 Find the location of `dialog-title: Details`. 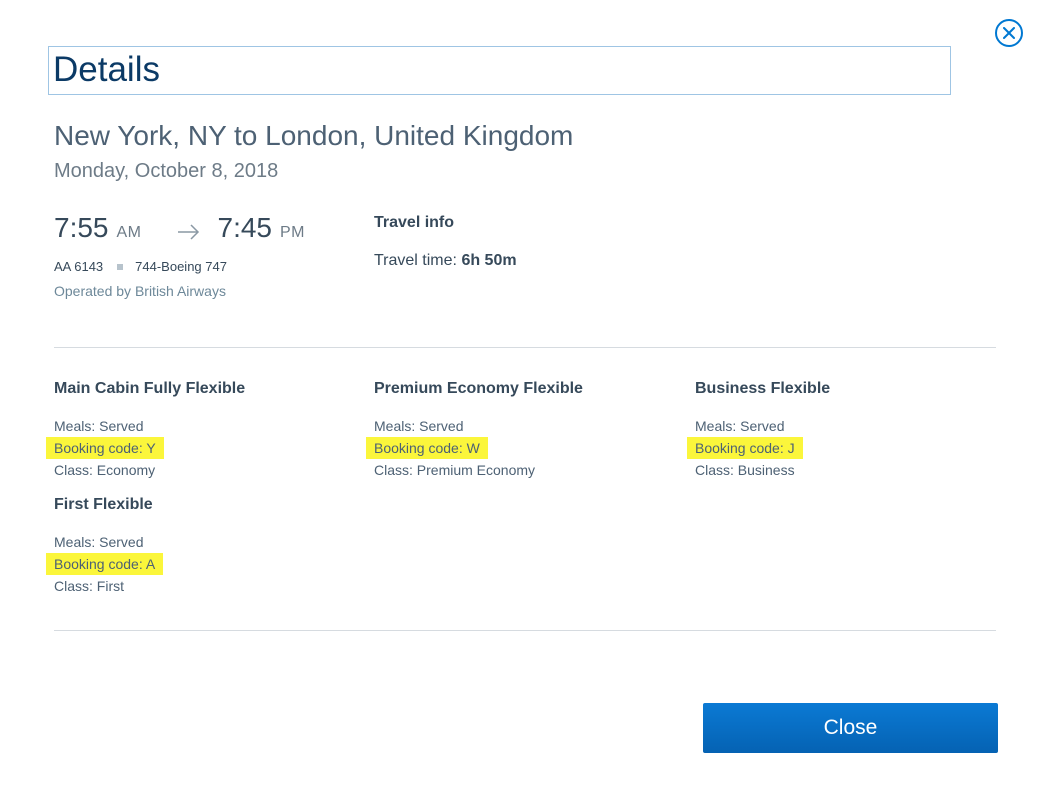

dialog-title: Details is located at coordinates (106, 69).